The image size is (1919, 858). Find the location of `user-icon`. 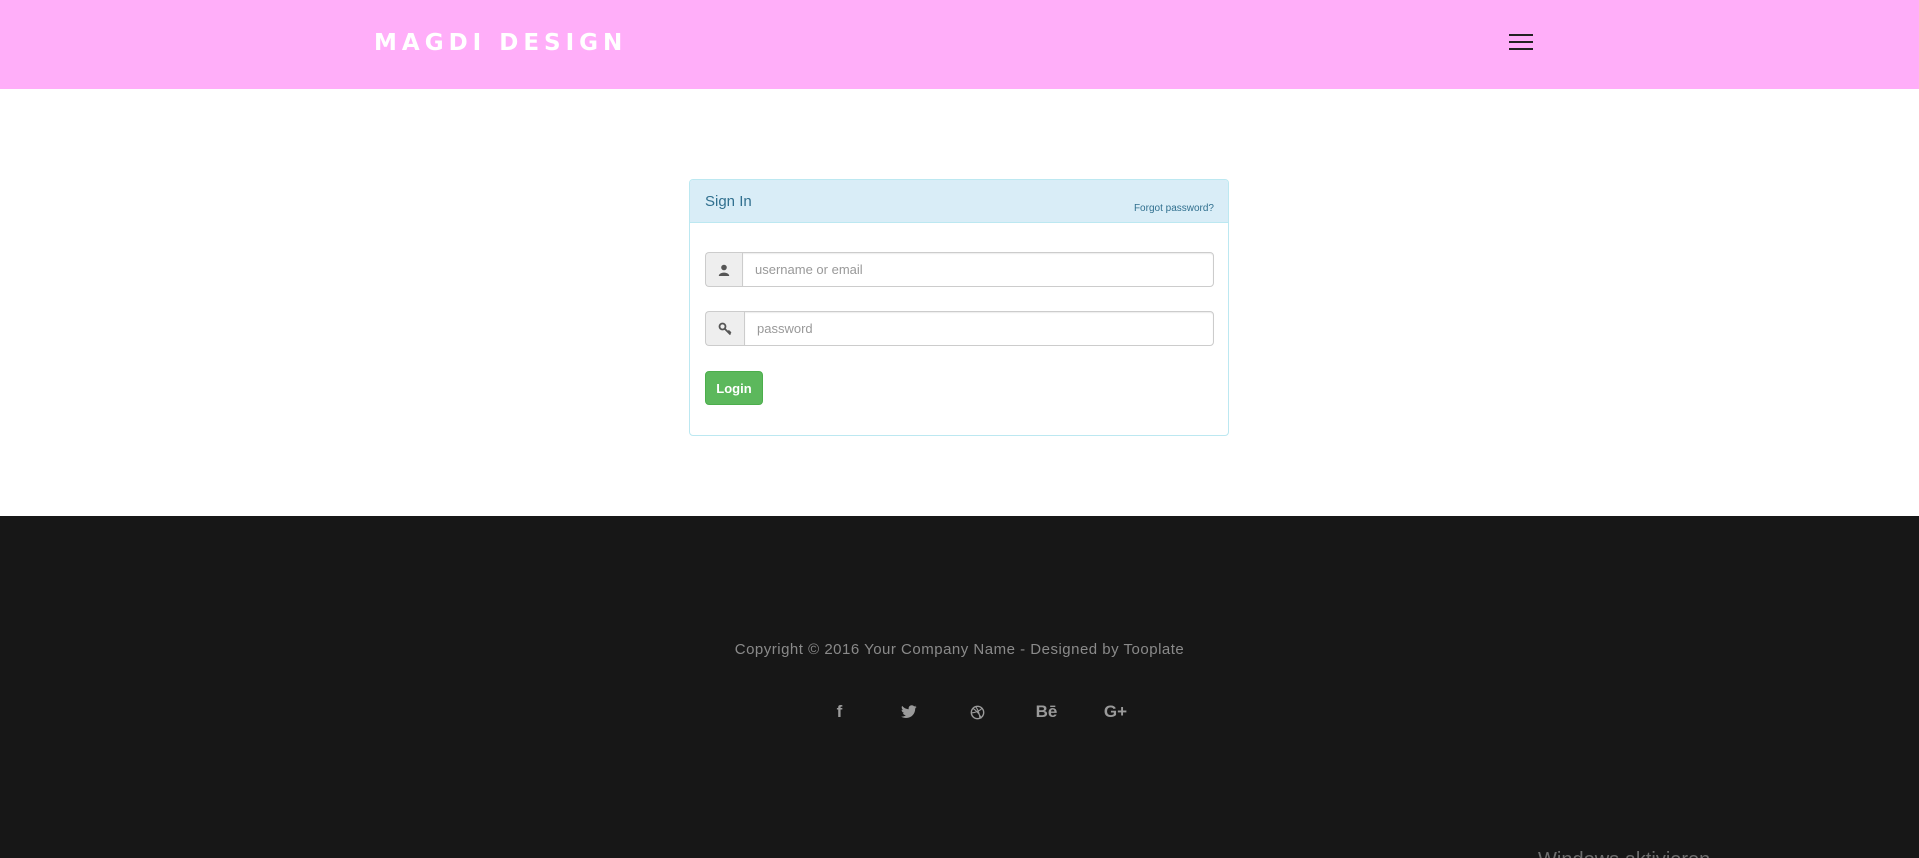

user-icon is located at coordinates (723, 269).